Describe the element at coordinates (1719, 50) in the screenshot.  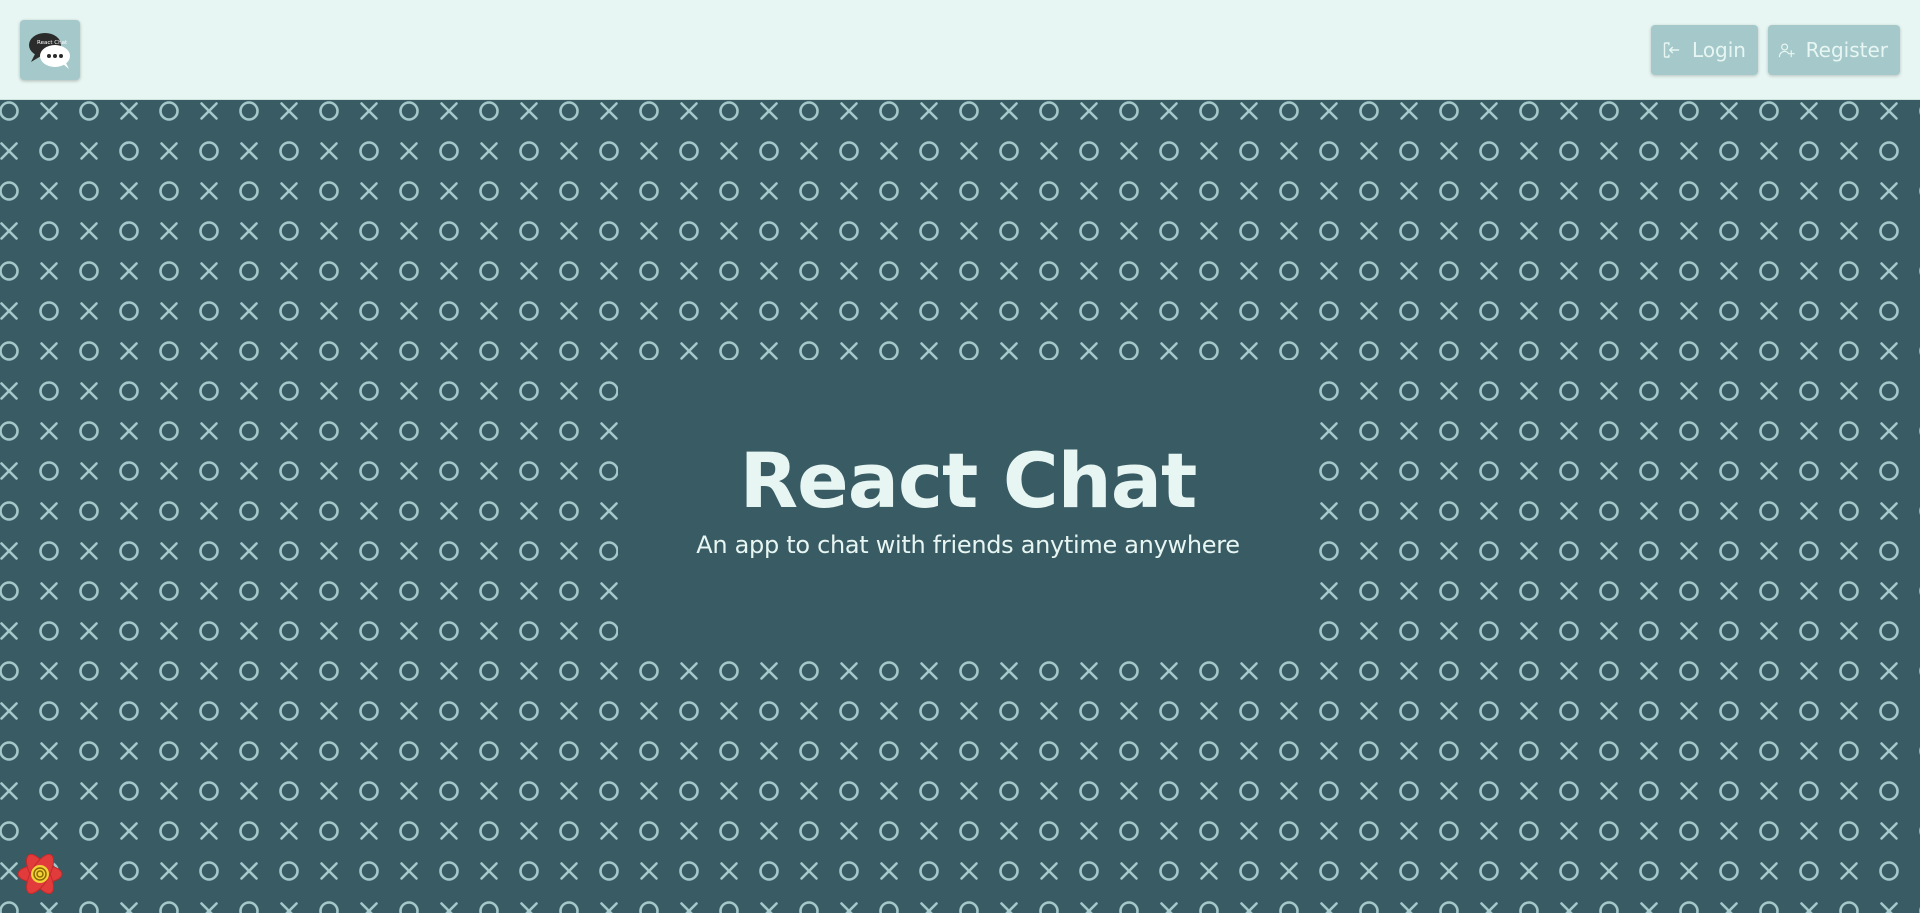
I see `login-label: Login` at that location.